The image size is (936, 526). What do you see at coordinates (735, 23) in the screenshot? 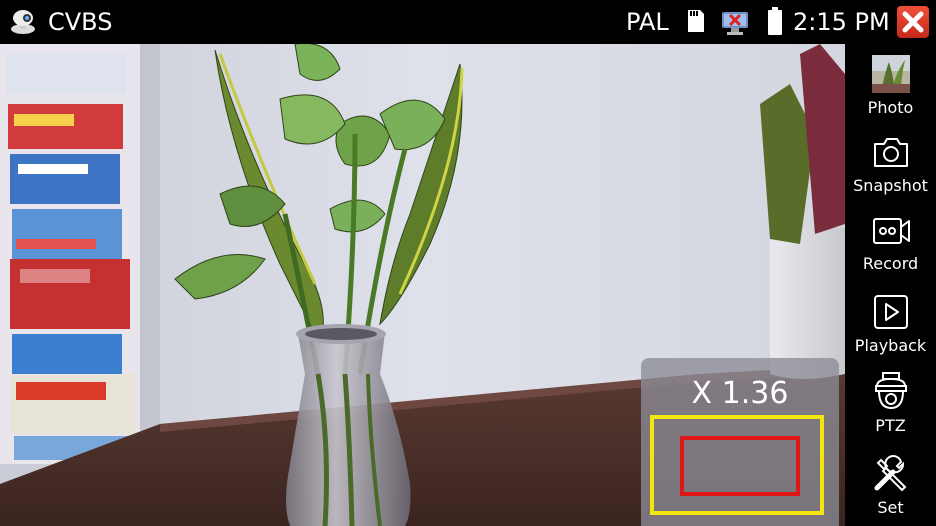
I see `network-disconnected-icon` at bounding box center [735, 23].